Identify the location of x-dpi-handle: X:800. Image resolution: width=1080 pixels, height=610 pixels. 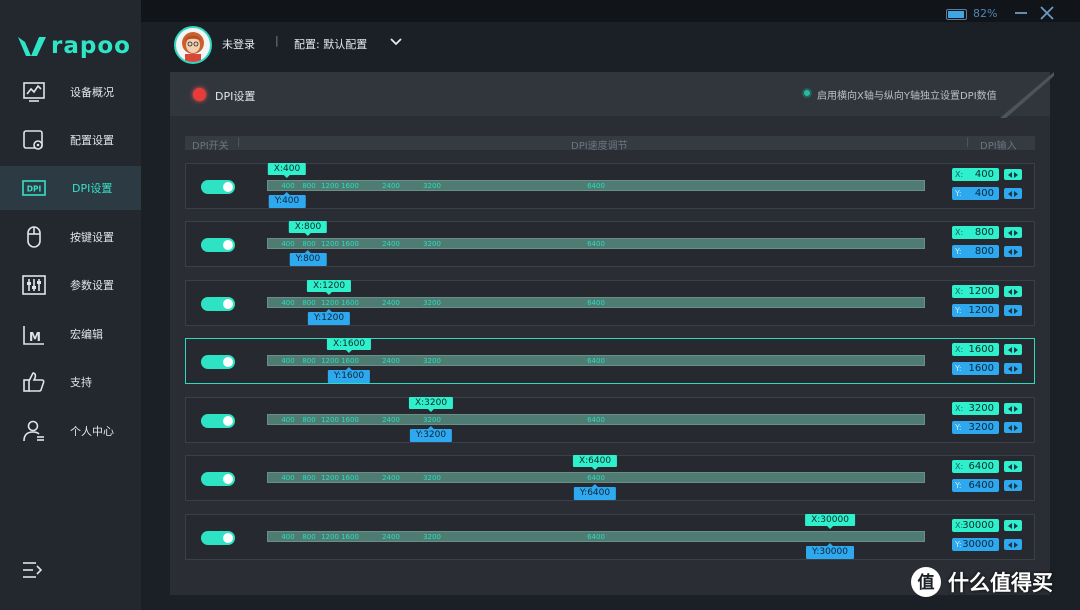
(308, 228).